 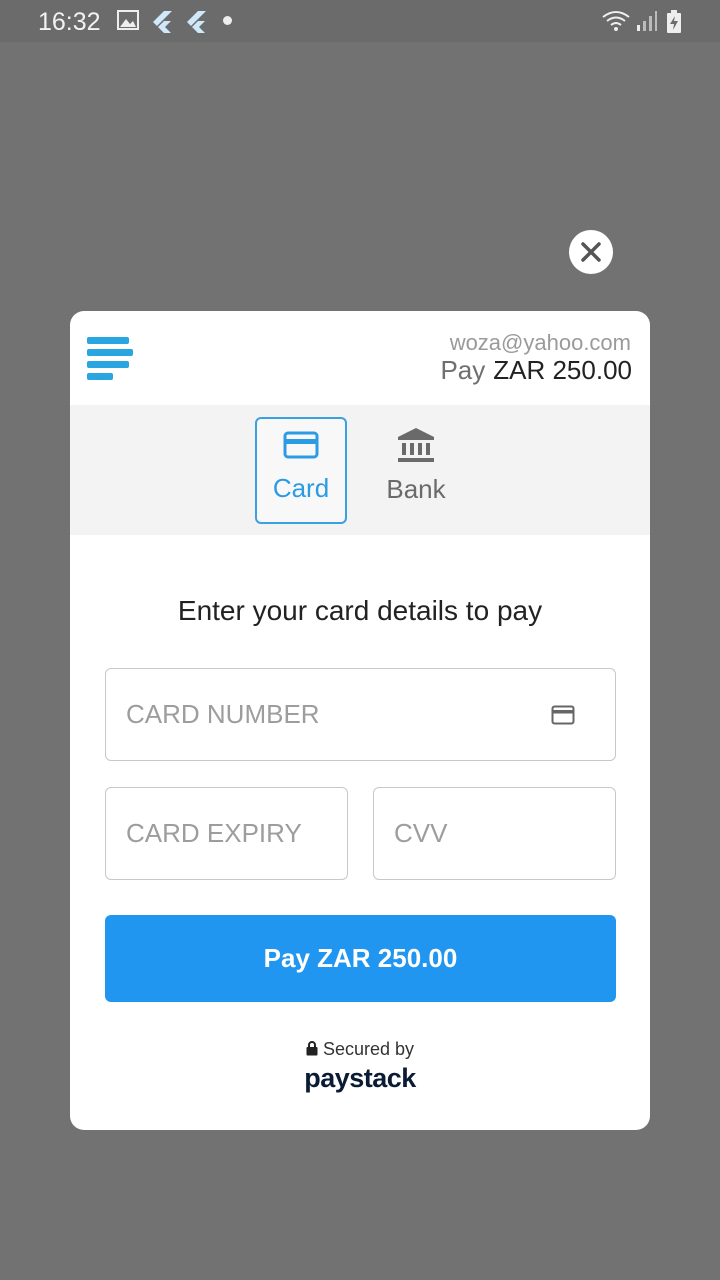 I want to click on status-time: 16:32, so click(x=69, y=22).